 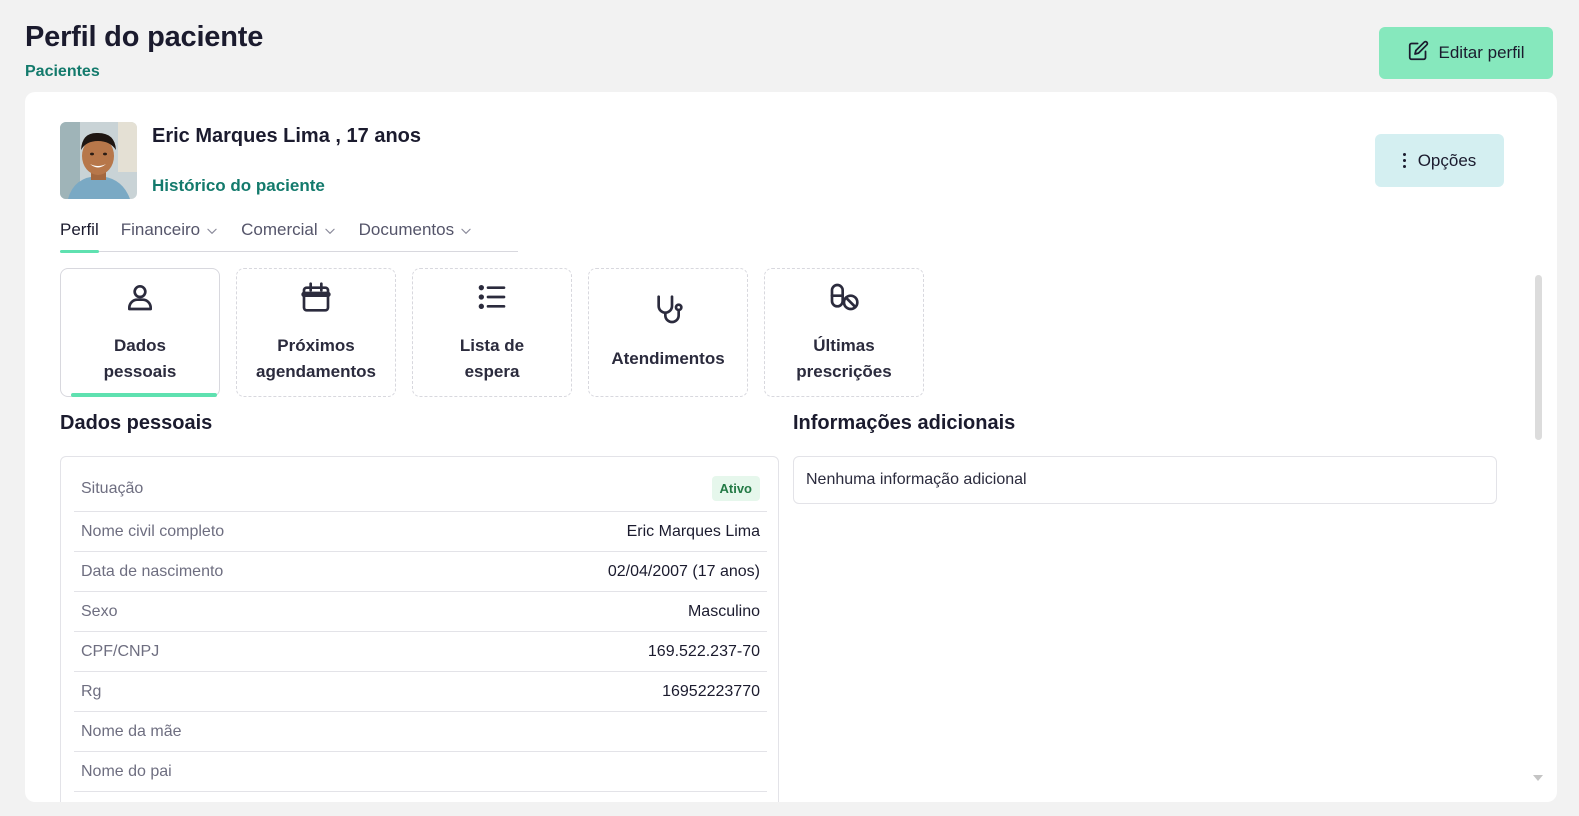 What do you see at coordinates (406, 229) in the screenshot?
I see `tab-label: Documentos` at bounding box center [406, 229].